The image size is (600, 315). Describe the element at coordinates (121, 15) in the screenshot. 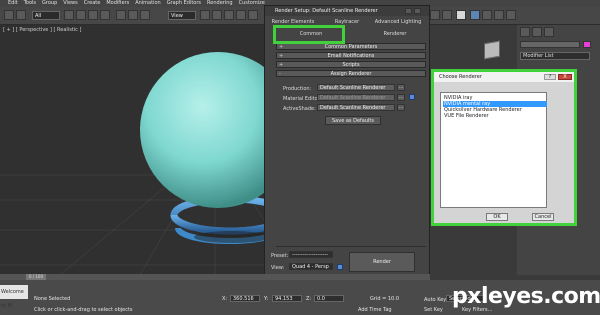

I see `select-move-icon` at that location.